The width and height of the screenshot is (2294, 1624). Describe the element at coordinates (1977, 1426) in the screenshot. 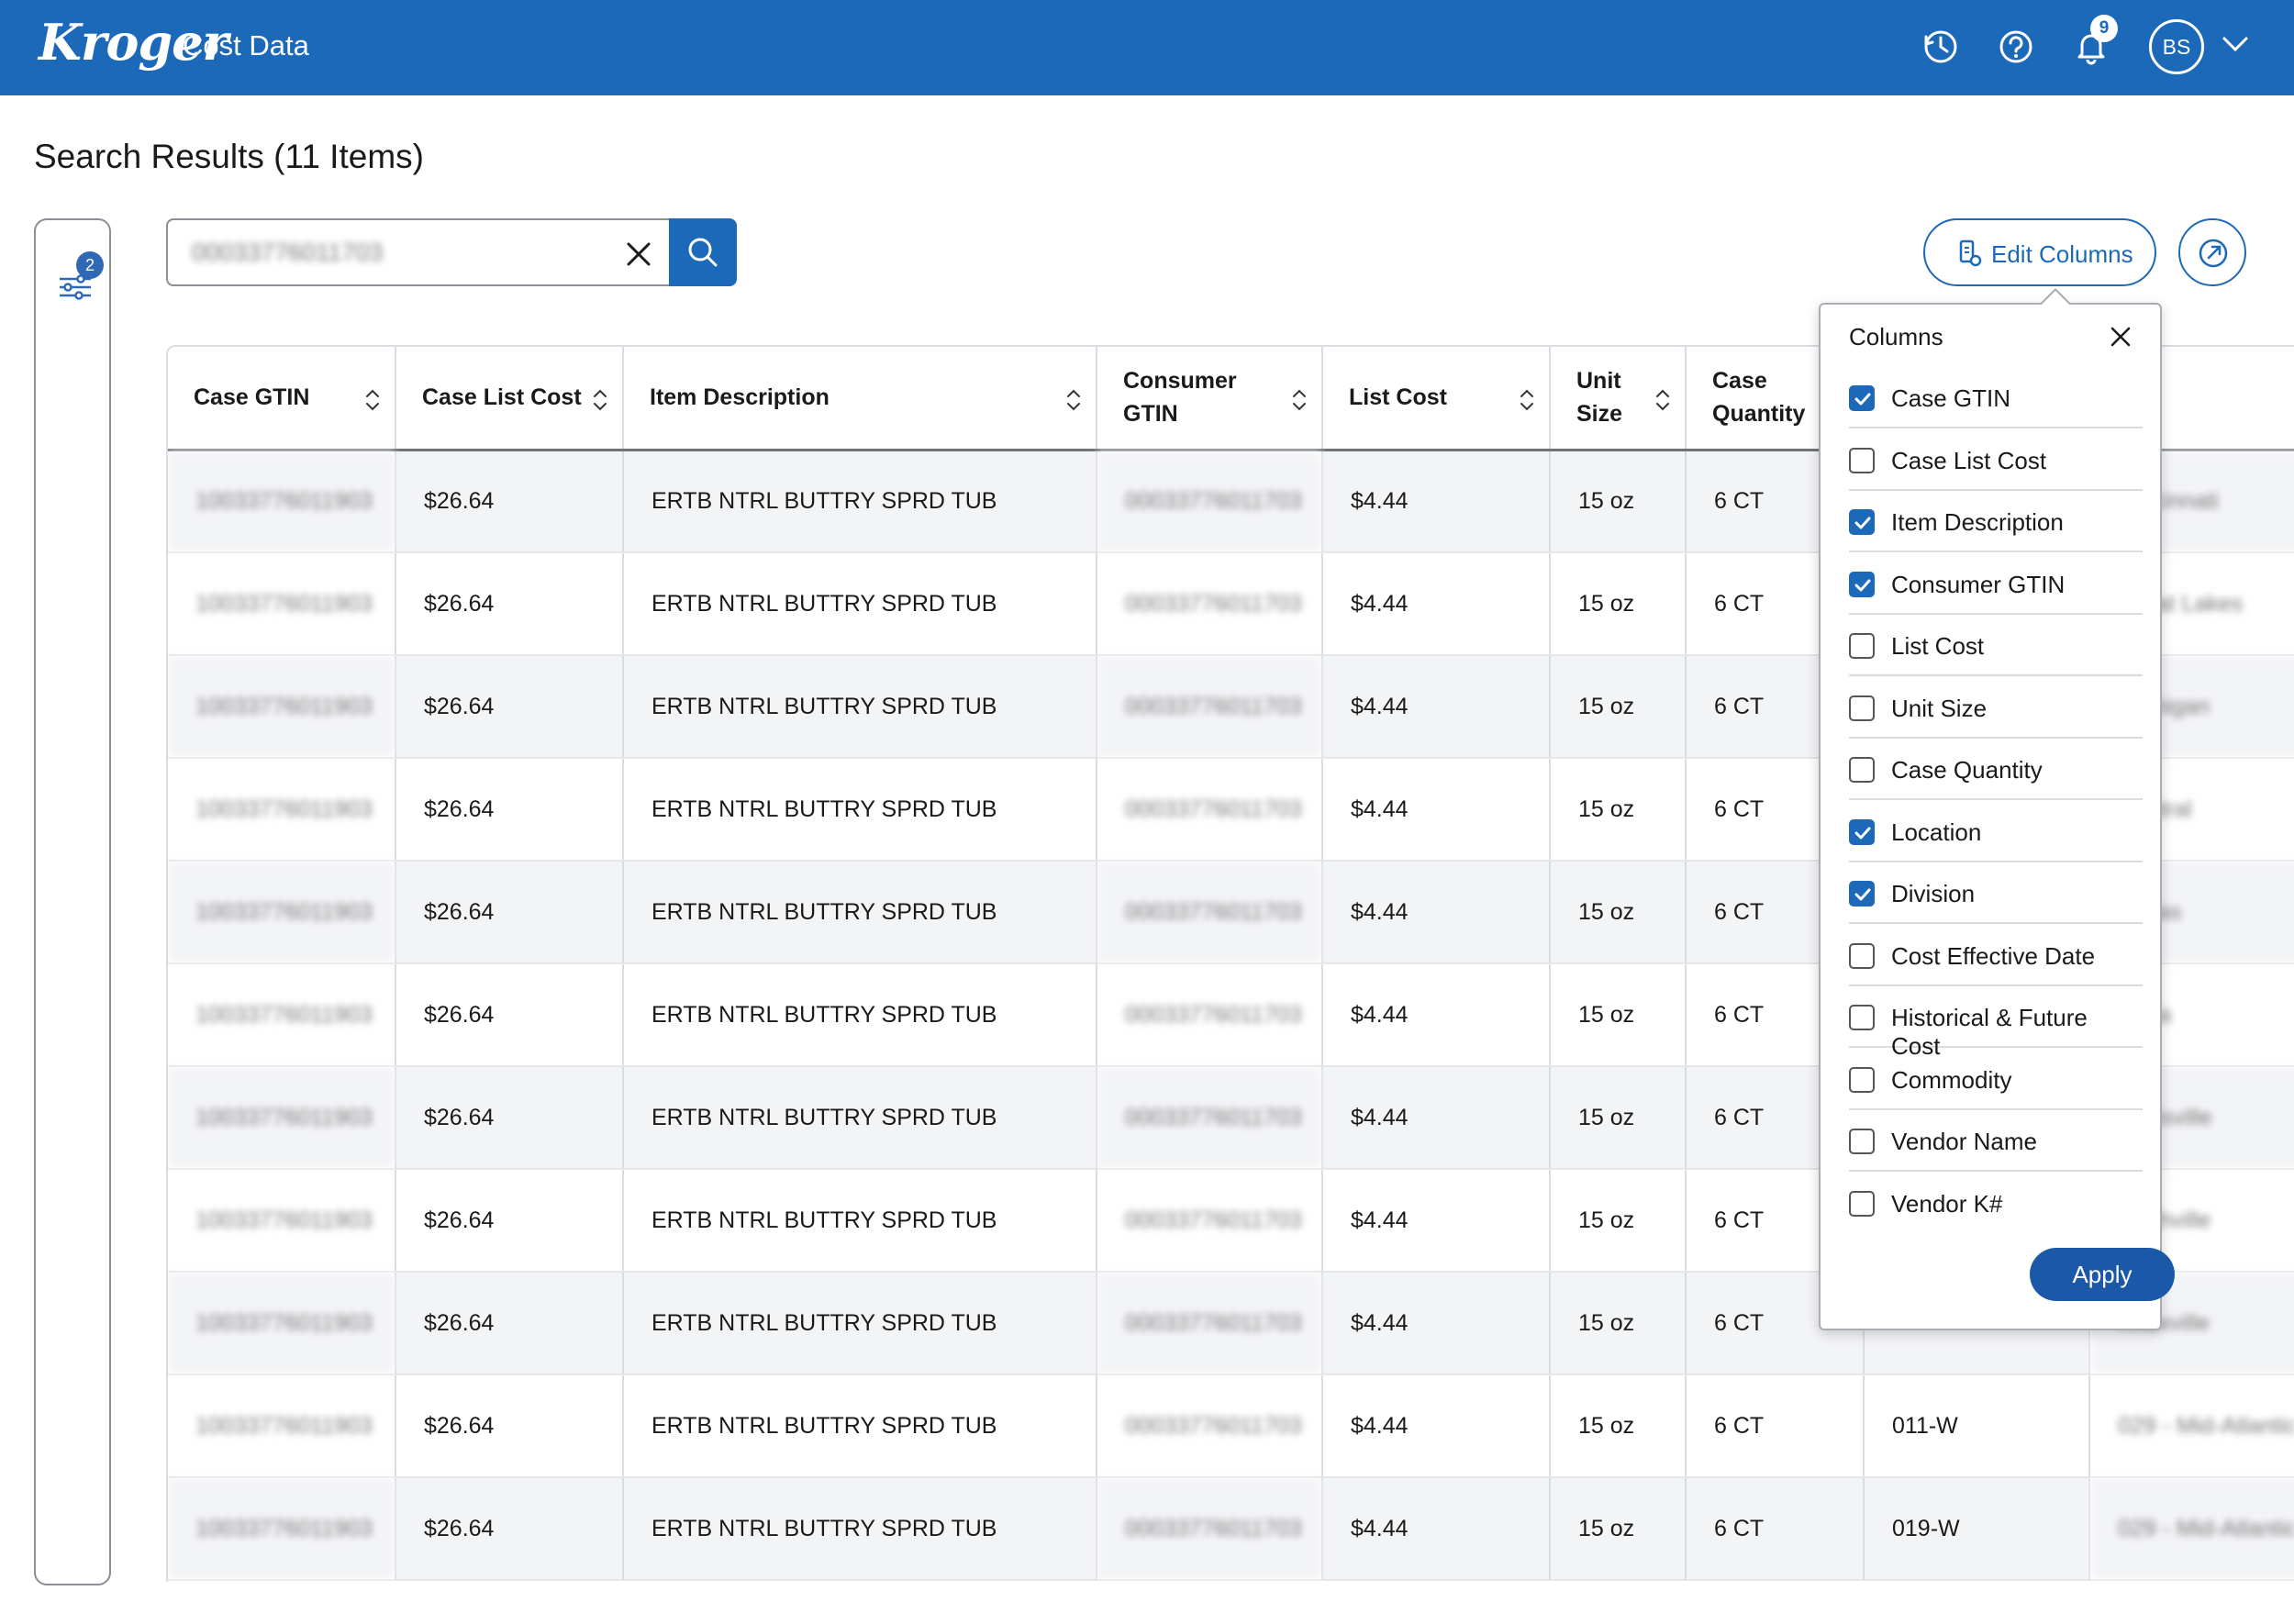

I see `table-cell: 011-W` at that location.